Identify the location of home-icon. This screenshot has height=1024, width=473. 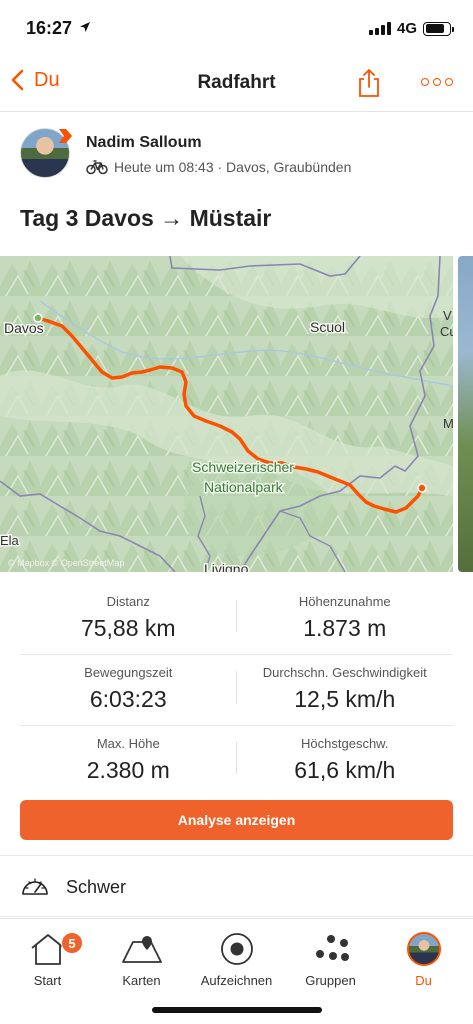
(47, 949).